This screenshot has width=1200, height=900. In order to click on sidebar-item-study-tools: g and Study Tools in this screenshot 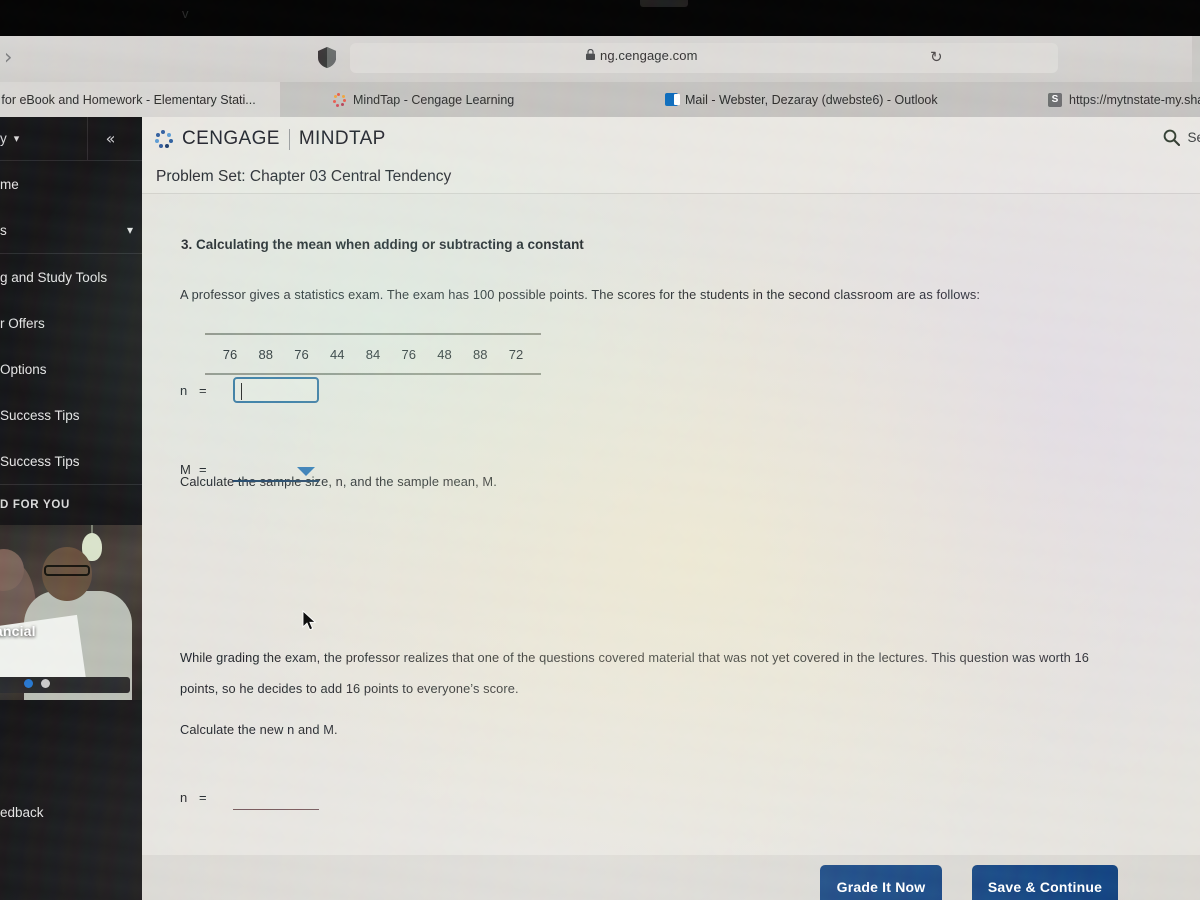, I will do `click(71, 277)`.